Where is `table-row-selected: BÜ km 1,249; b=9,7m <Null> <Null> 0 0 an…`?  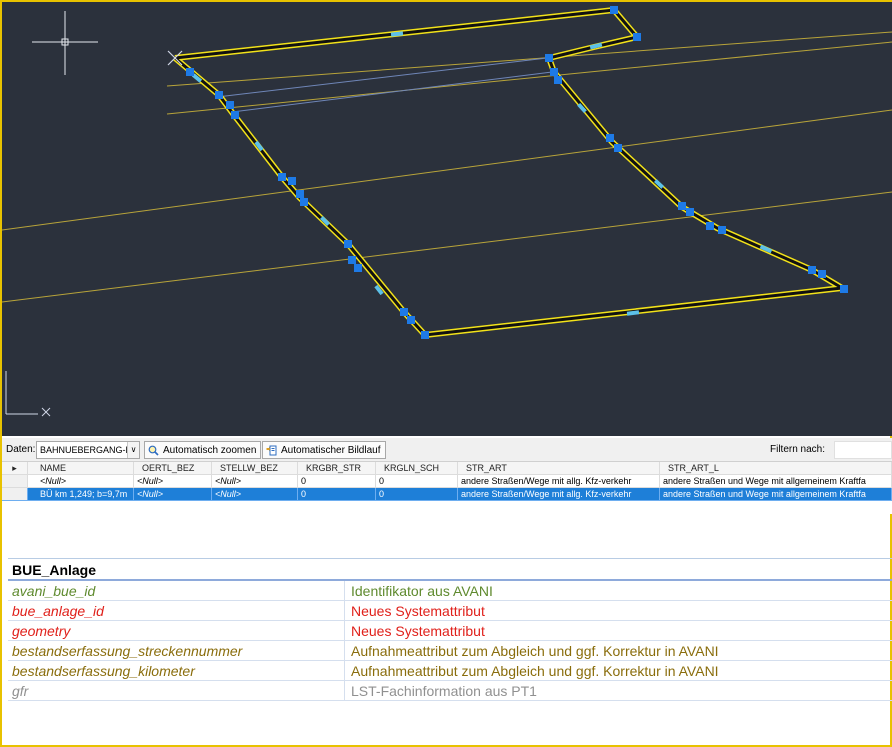
table-row-selected: BÜ km 1,249; b=9,7m <Null> <Null> 0 0 an… is located at coordinates (447, 494).